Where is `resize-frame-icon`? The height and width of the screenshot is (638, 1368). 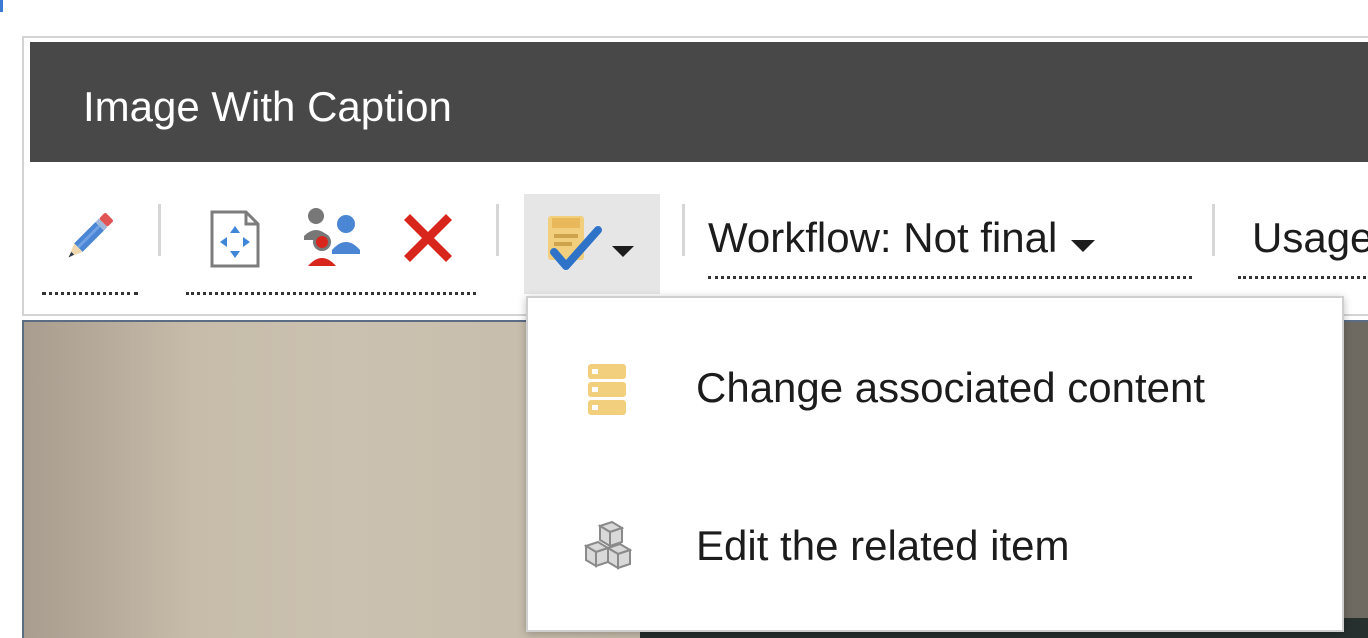
resize-frame-icon is located at coordinates (235, 239).